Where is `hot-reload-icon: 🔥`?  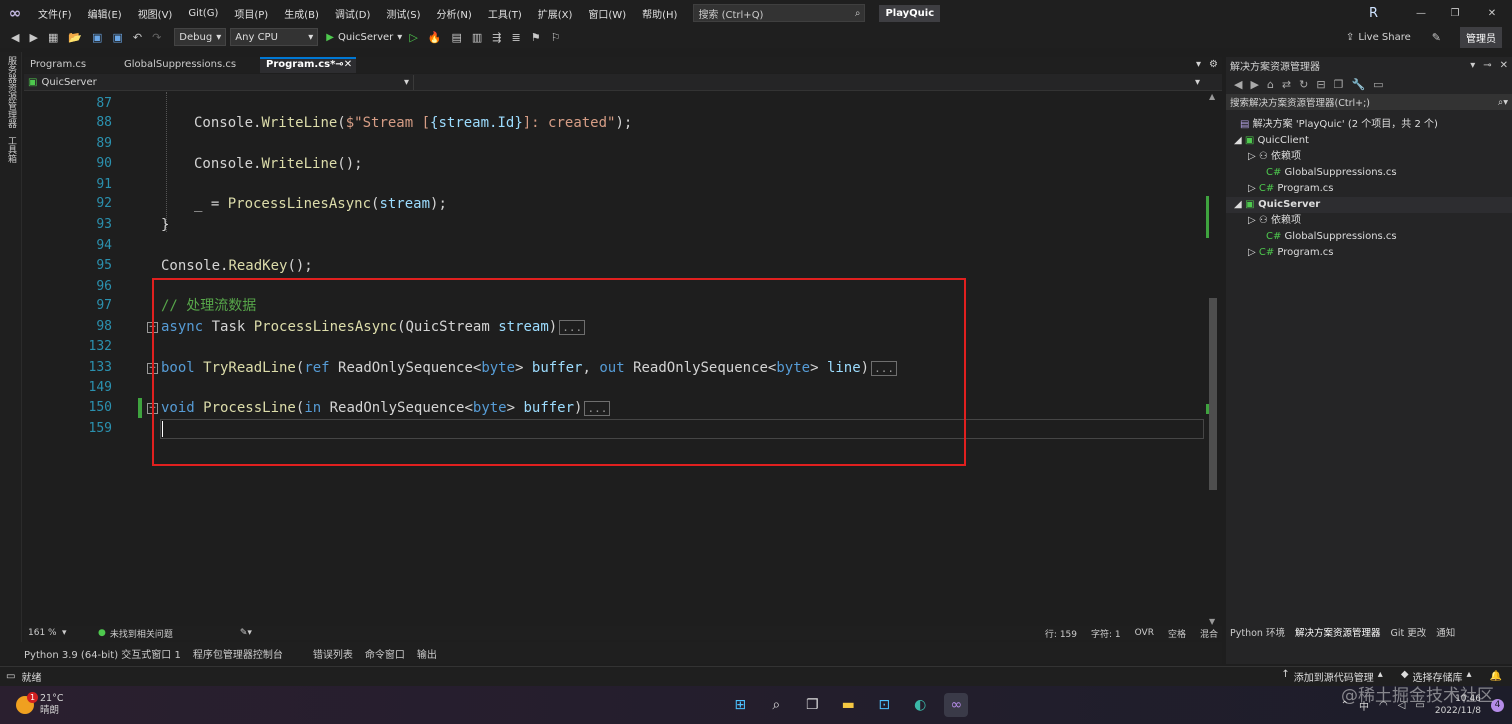
hot-reload-icon: 🔥 is located at coordinates (435, 37).